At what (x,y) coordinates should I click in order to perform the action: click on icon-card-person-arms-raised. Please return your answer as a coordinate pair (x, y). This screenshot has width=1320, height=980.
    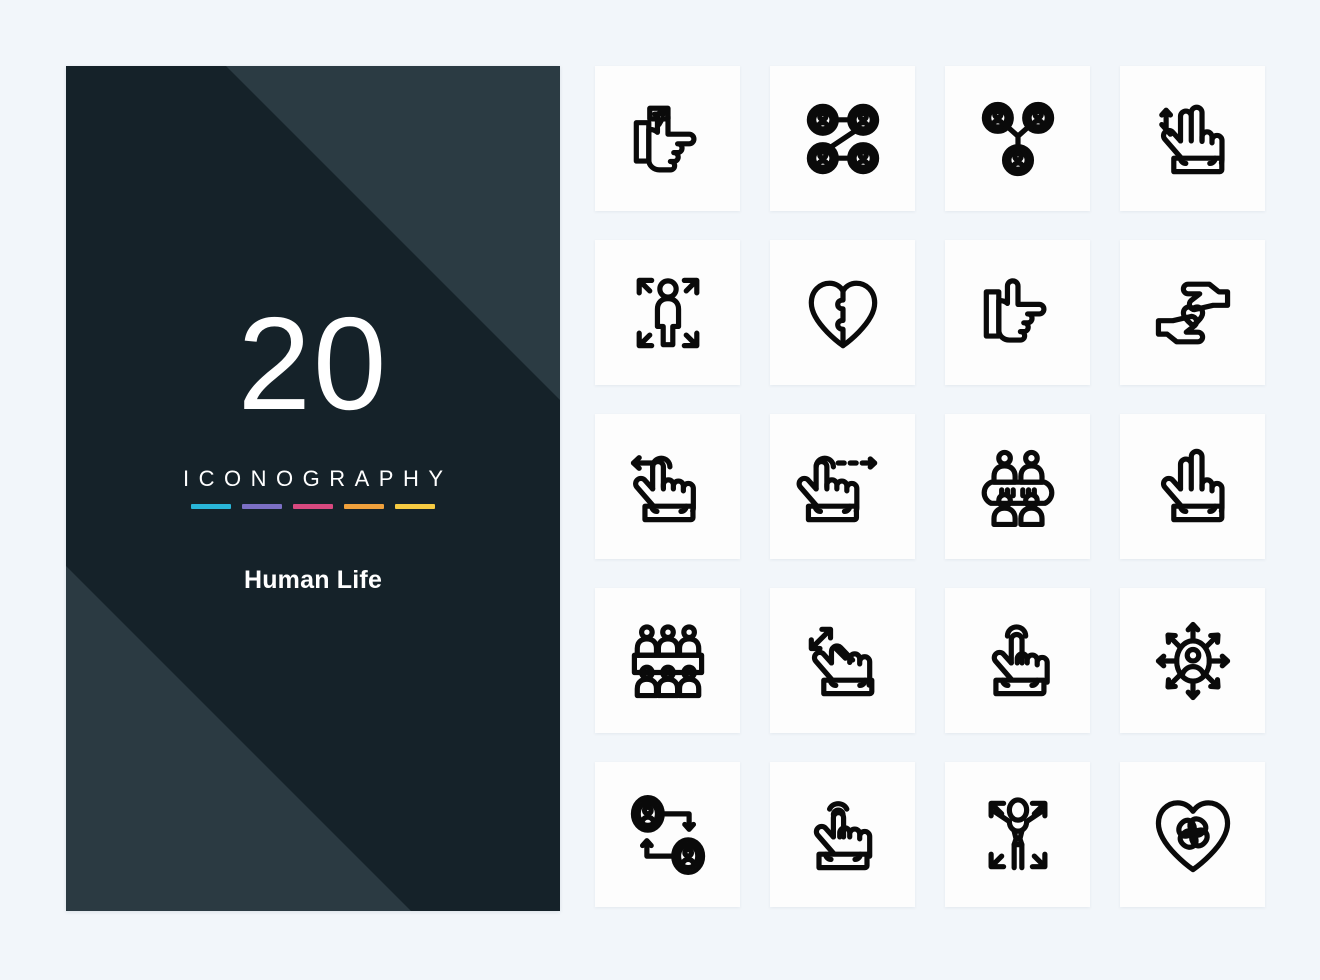
    Looking at the image, I should click on (1017, 834).